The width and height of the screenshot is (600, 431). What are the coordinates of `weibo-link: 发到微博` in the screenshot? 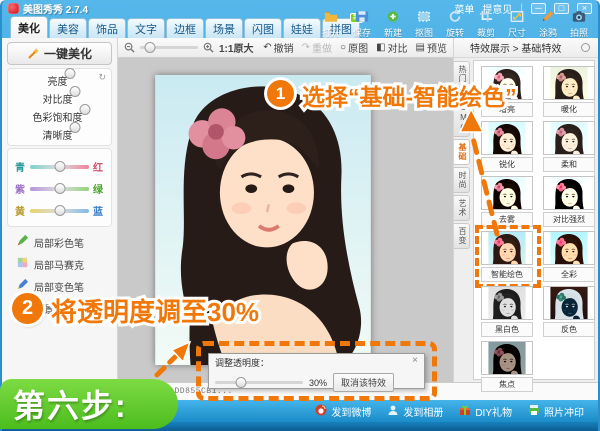 It's located at (343, 411).